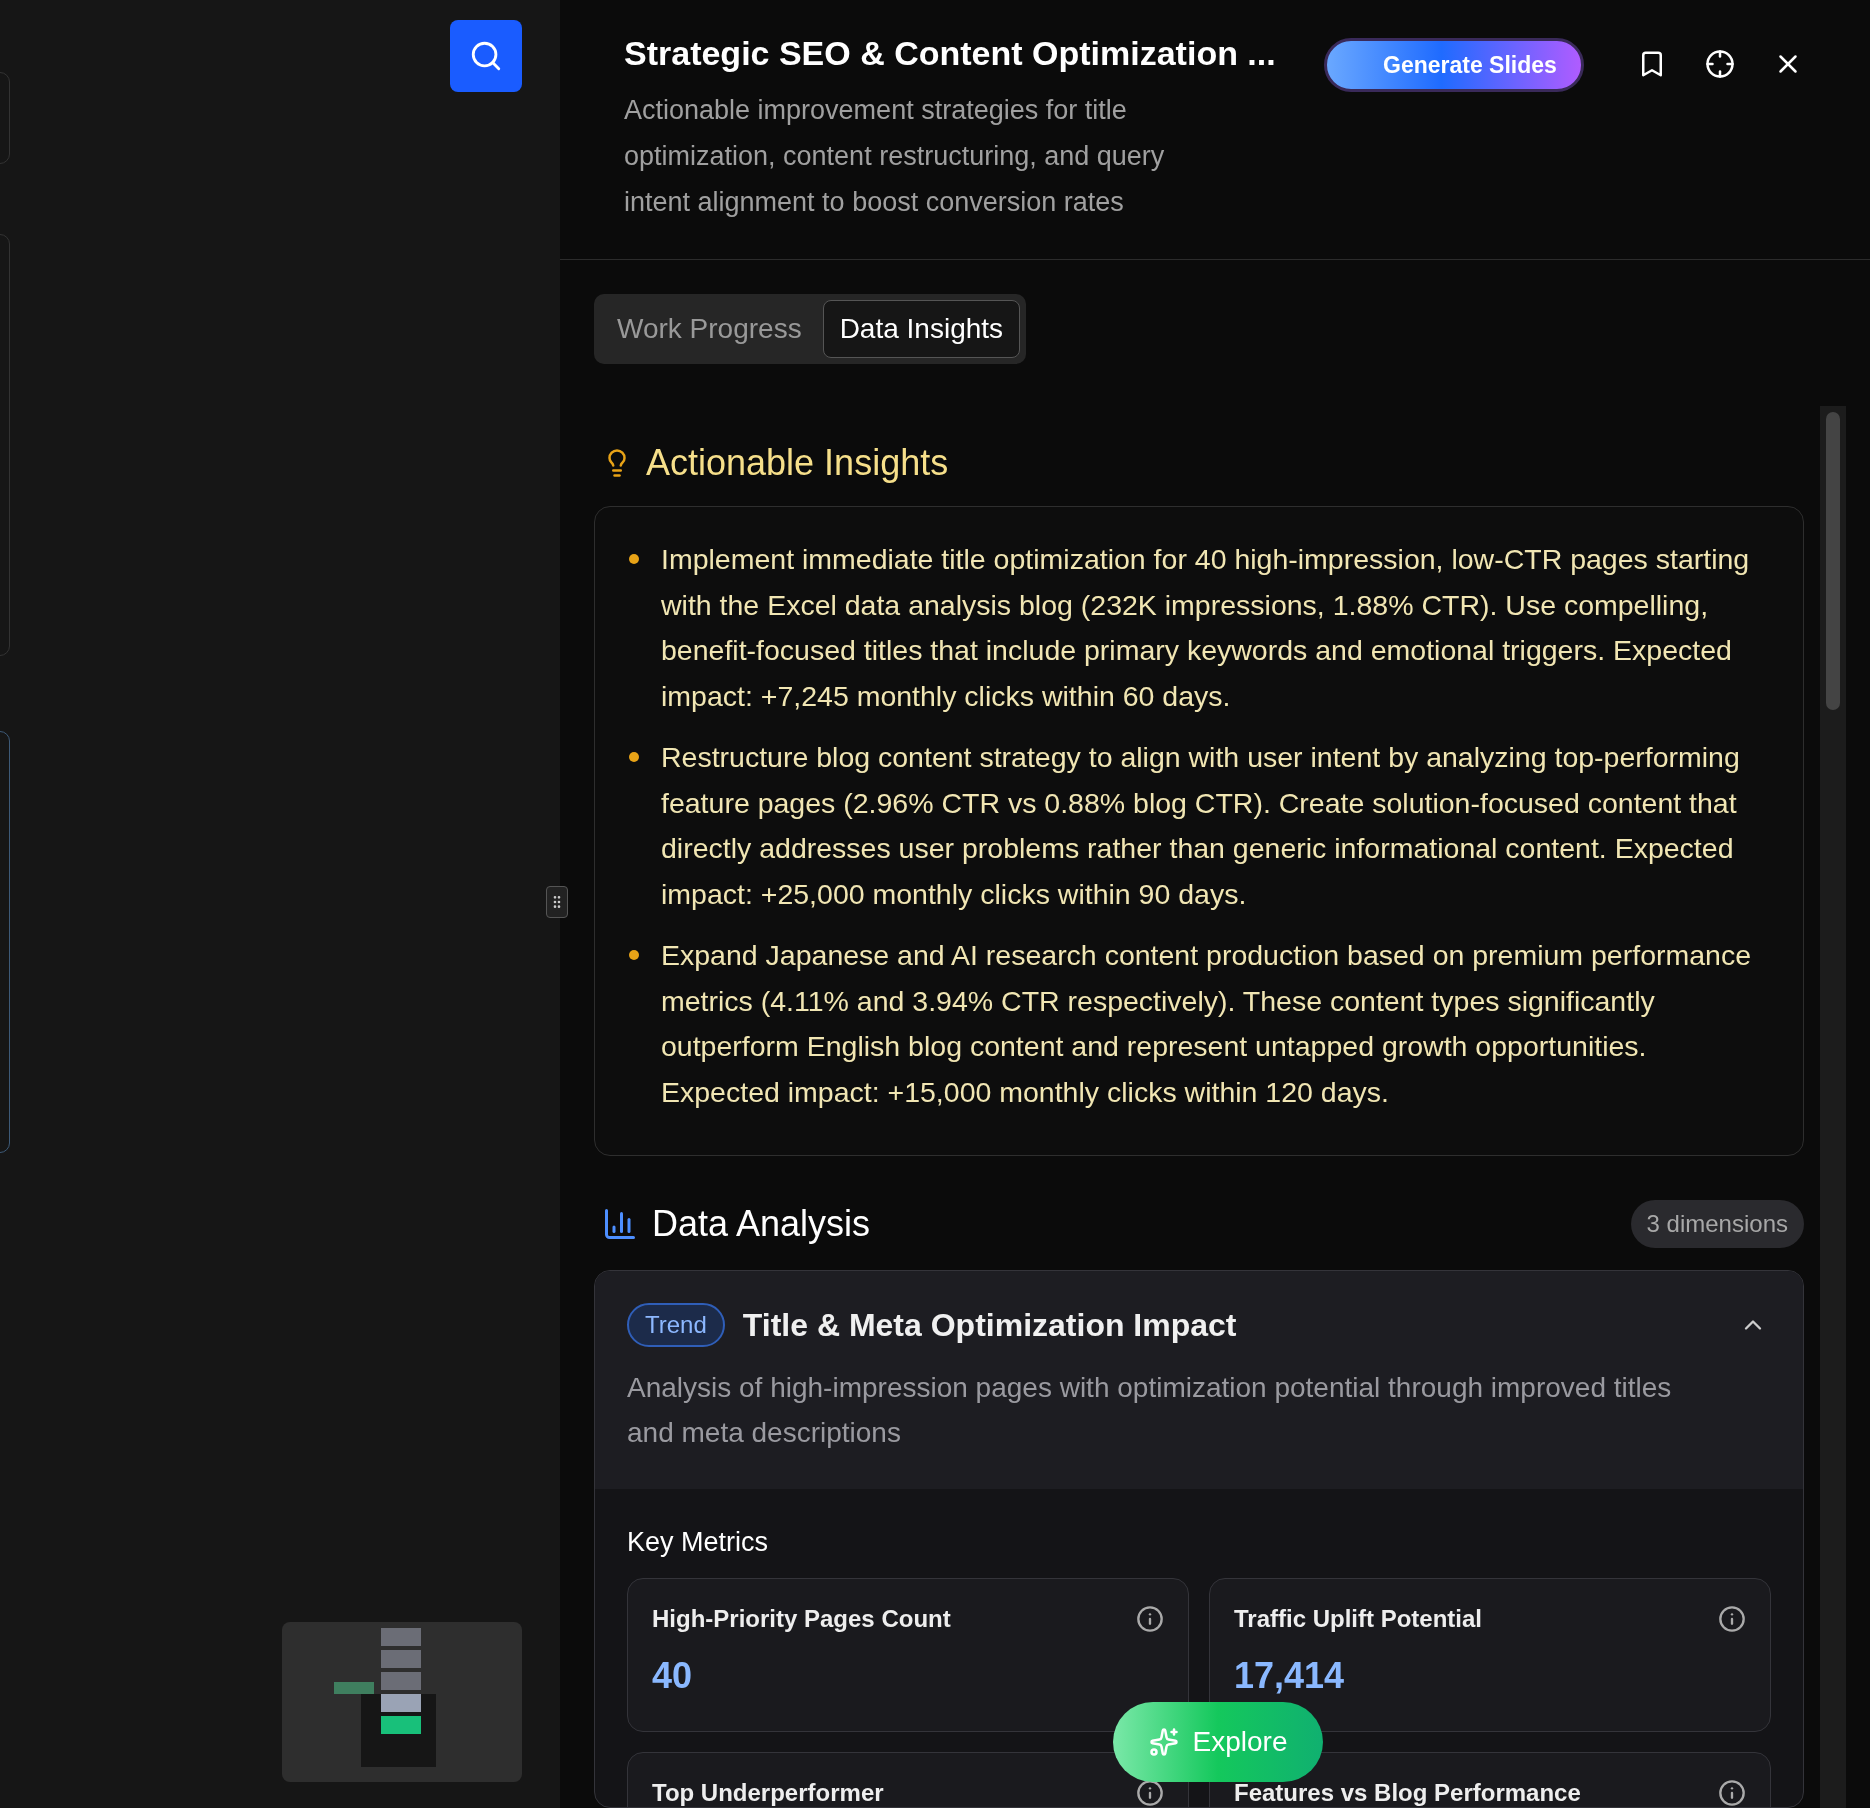  I want to click on trend-tag: Trend, so click(676, 1325).